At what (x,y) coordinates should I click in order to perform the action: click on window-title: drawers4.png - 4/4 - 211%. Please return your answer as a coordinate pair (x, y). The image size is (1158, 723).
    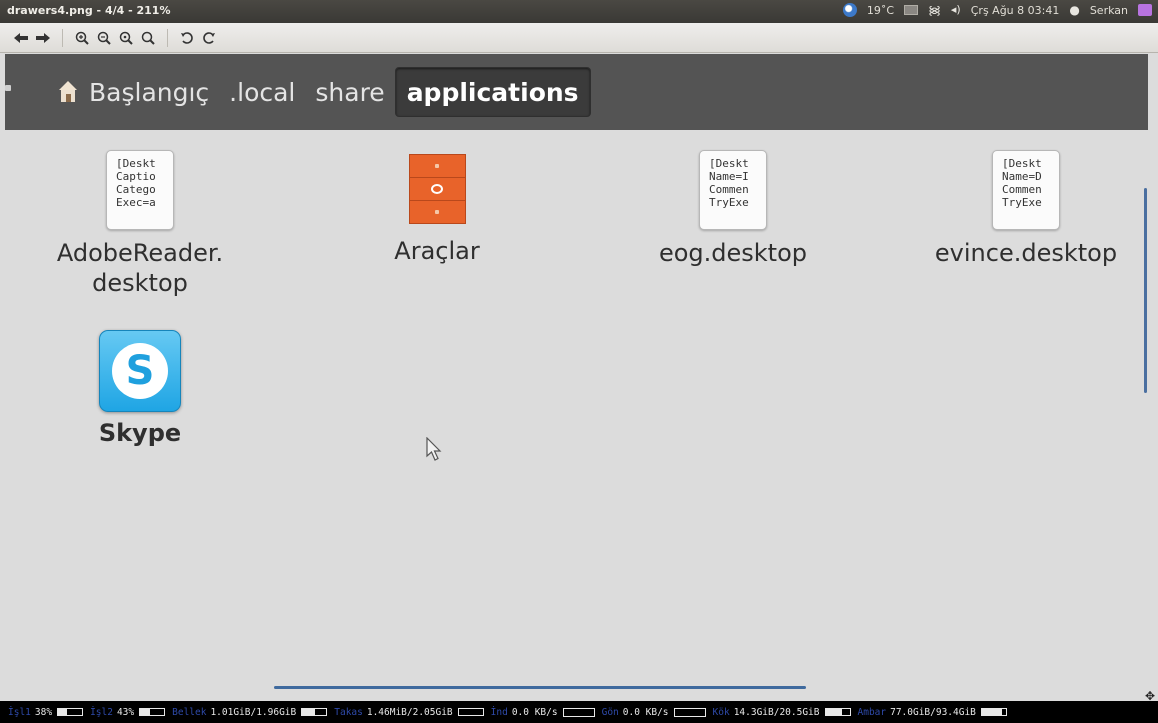
    Looking at the image, I should click on (89, 10).